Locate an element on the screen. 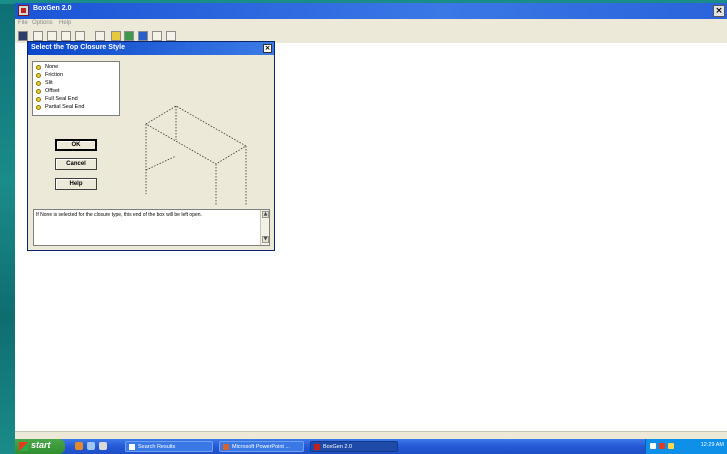  app-titlebar: BoxGen 2.0 × is located at coordinates (371, 11).